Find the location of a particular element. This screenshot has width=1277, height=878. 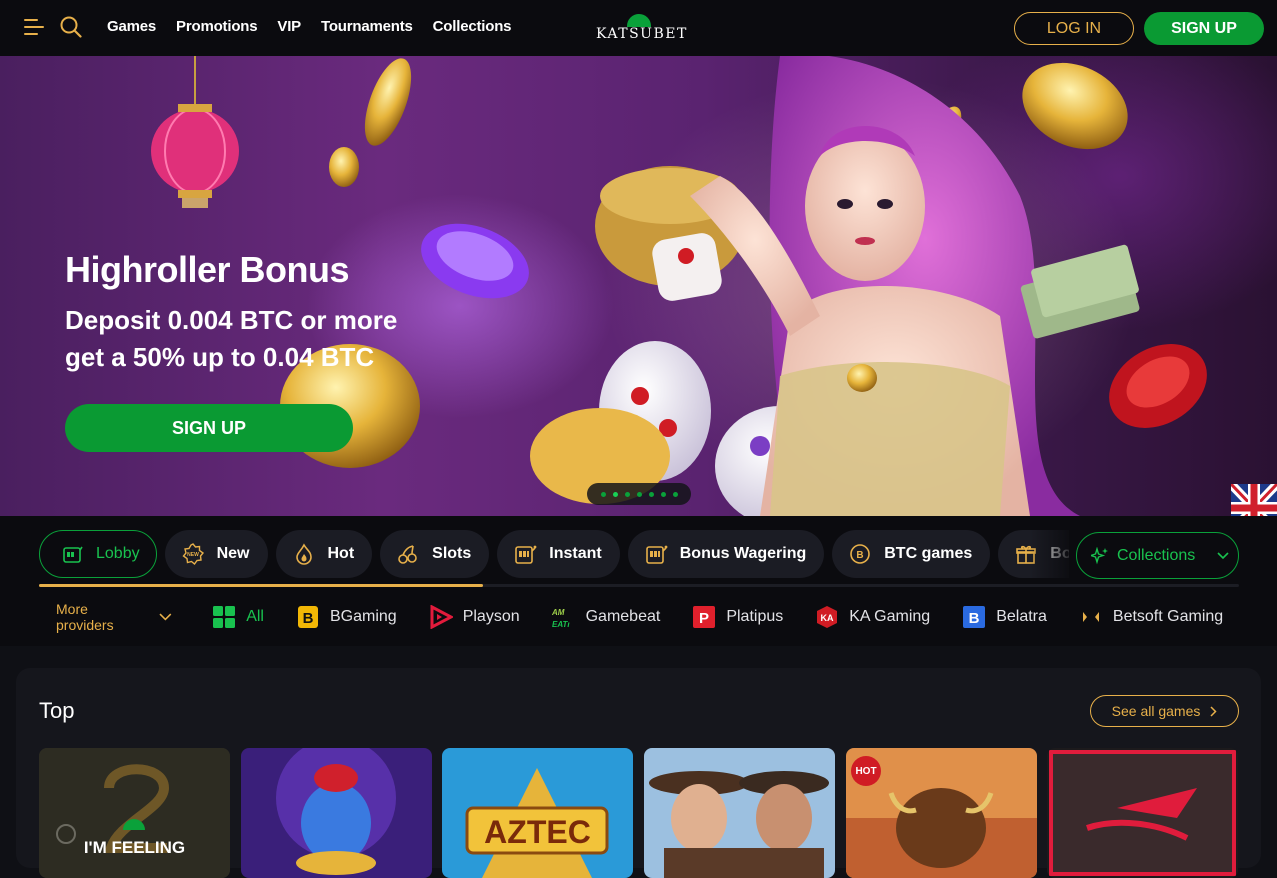

category-tab-lobby: Lobby is located at coordinates (98, 554).